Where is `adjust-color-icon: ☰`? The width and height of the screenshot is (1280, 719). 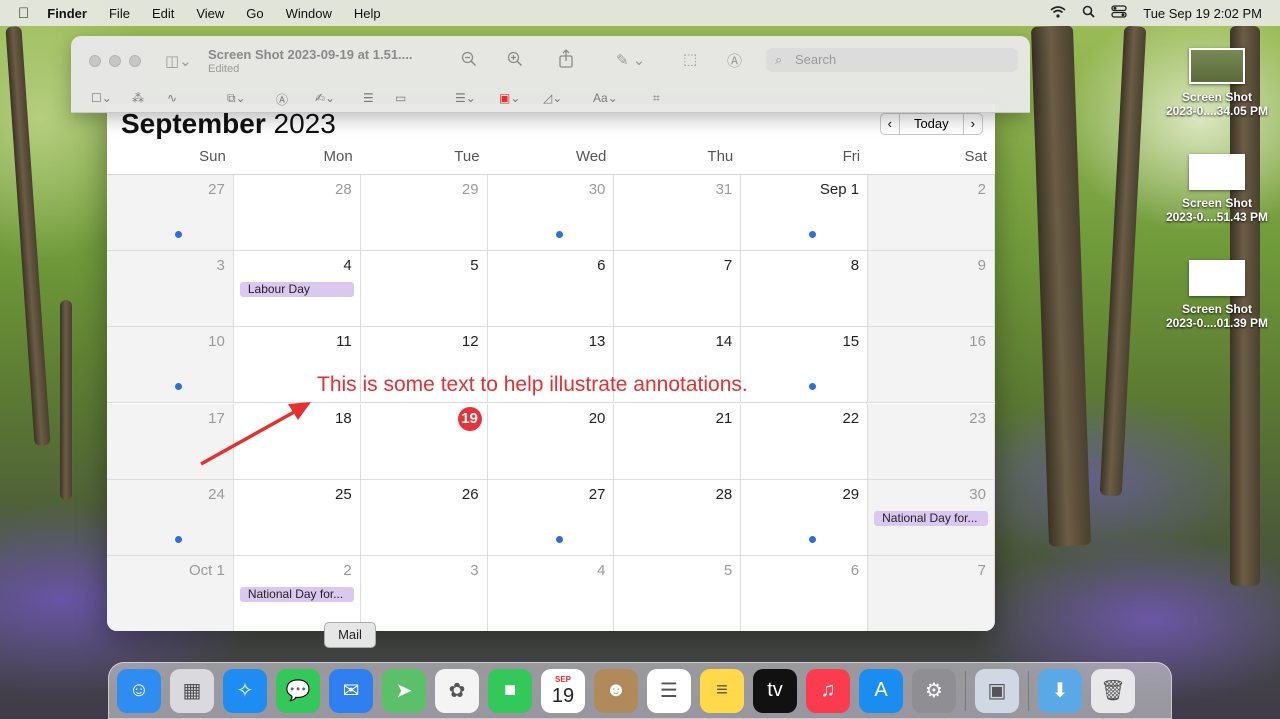 adjust-color-icon: ☰ is located at coordinates (368, 98).